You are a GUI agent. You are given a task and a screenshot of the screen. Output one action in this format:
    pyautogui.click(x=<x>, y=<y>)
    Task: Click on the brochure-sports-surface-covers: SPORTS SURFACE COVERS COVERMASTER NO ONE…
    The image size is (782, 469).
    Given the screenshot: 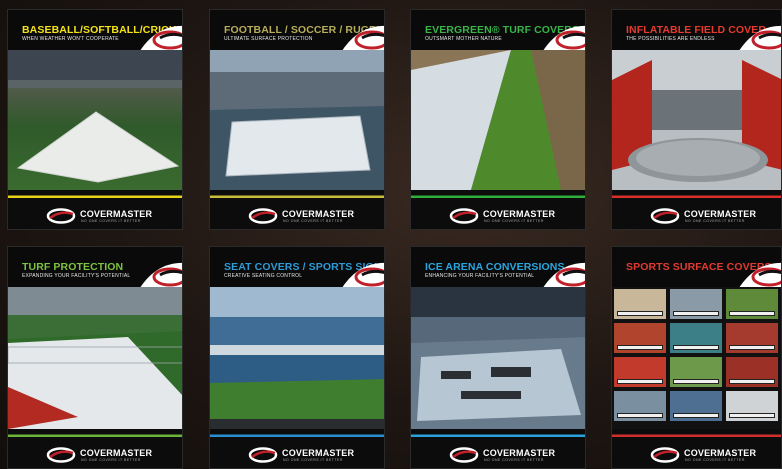 What is the action you would take?
    pyautogui.click(x=696, y=357)
    